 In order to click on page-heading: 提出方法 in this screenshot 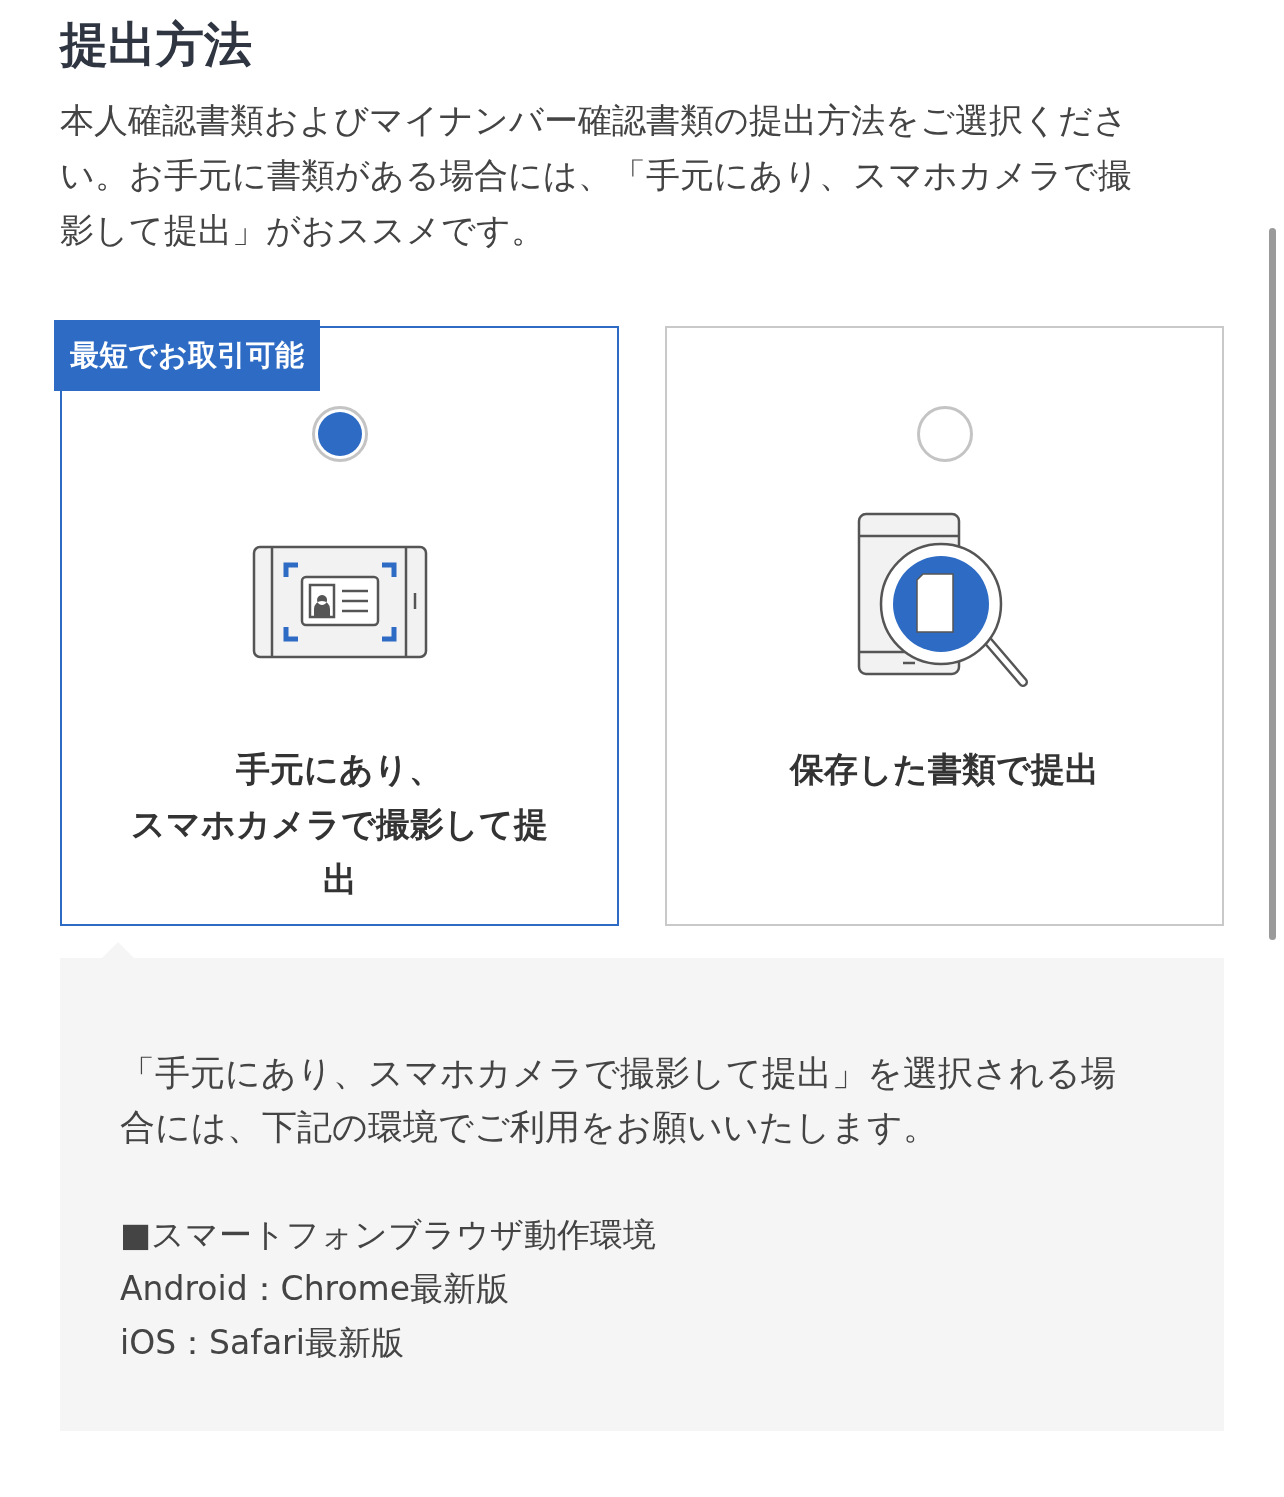, I will do `click(156, 44)`.